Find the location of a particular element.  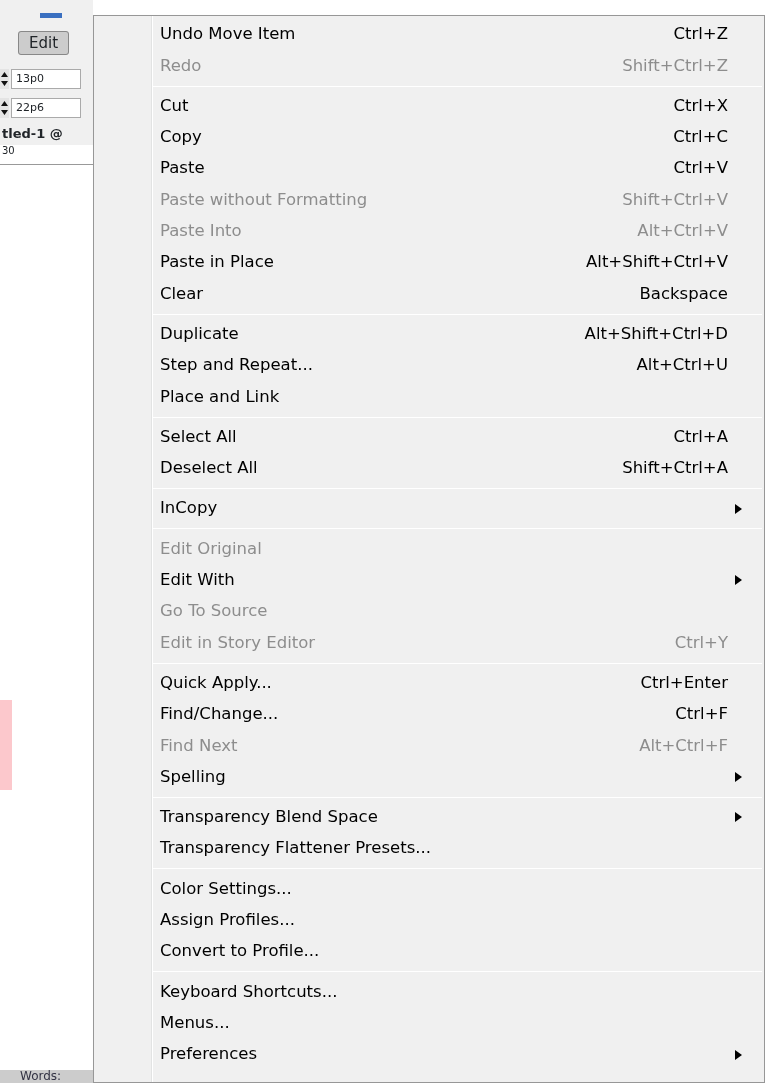

menu-item: Quick Apply... Ctrl+Enter is located at coordinates (429, 683).